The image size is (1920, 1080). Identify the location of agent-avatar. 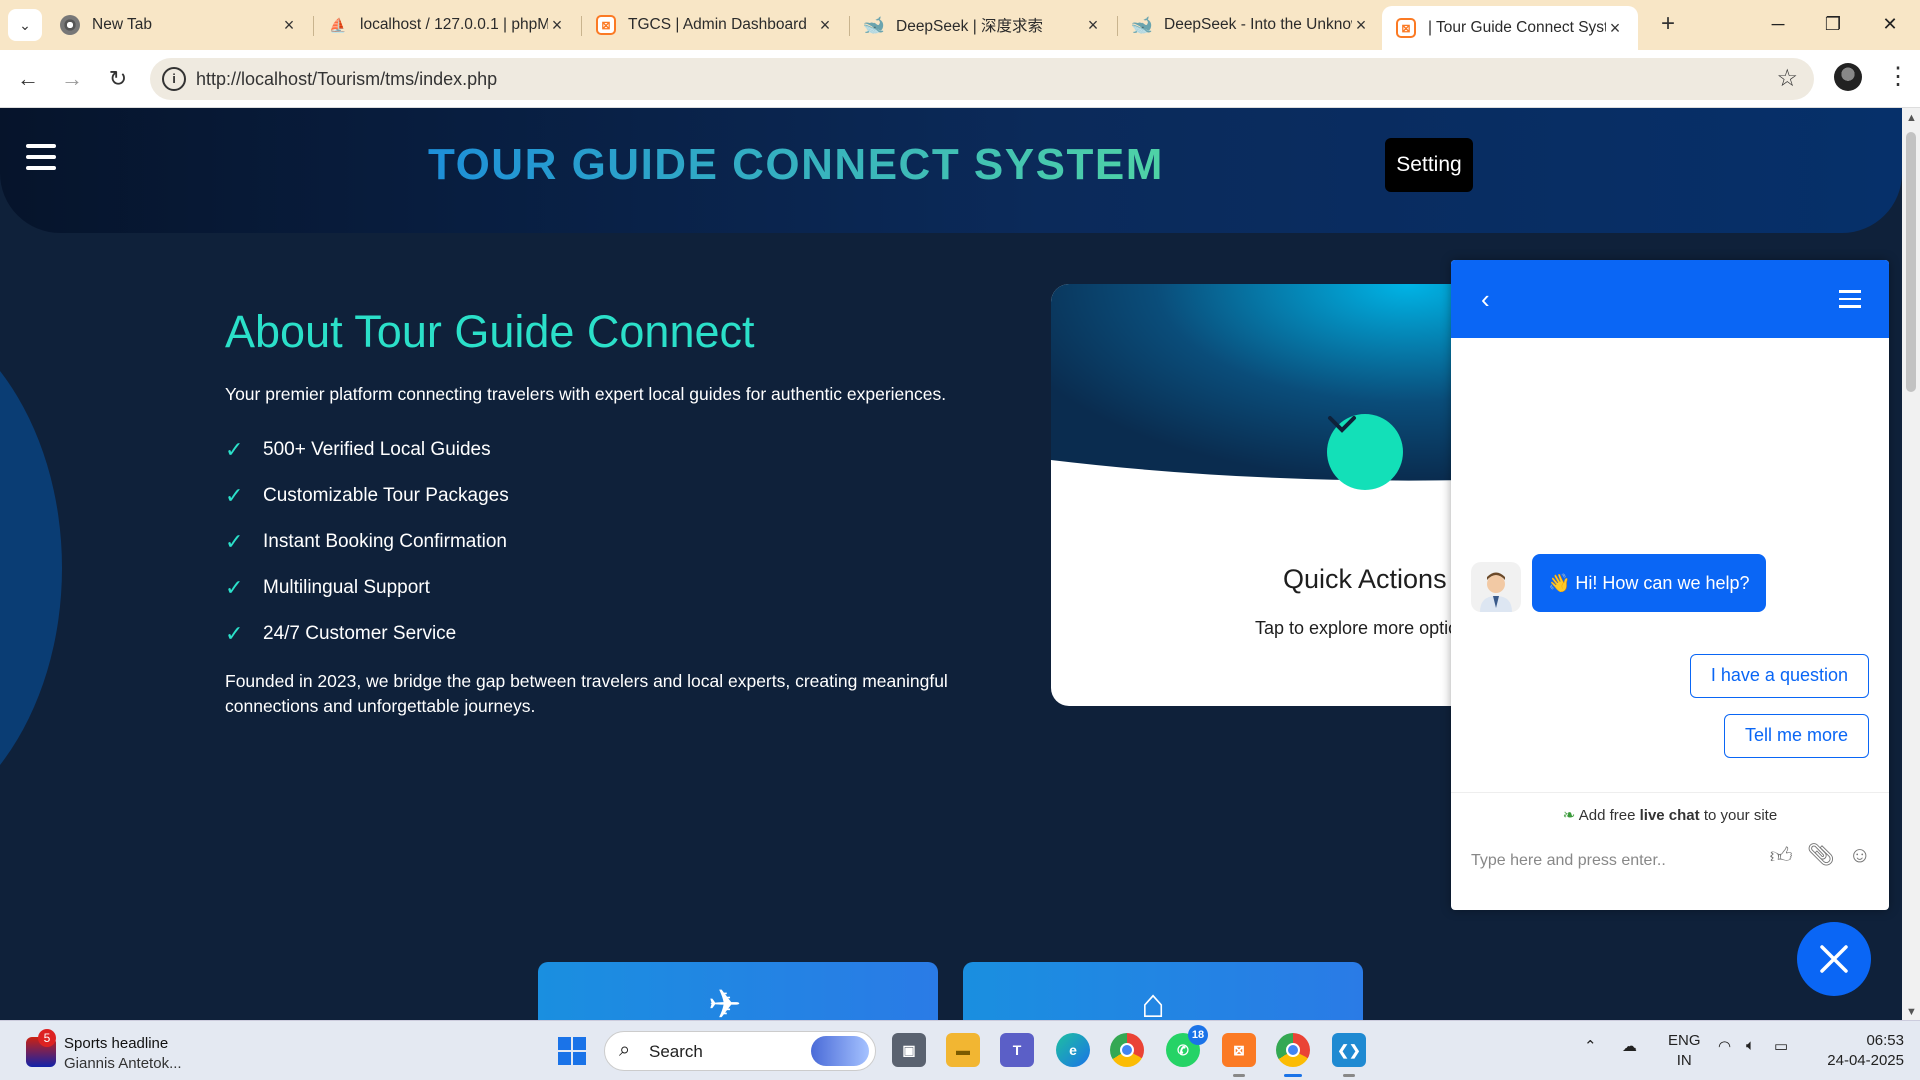
(1496, 587).